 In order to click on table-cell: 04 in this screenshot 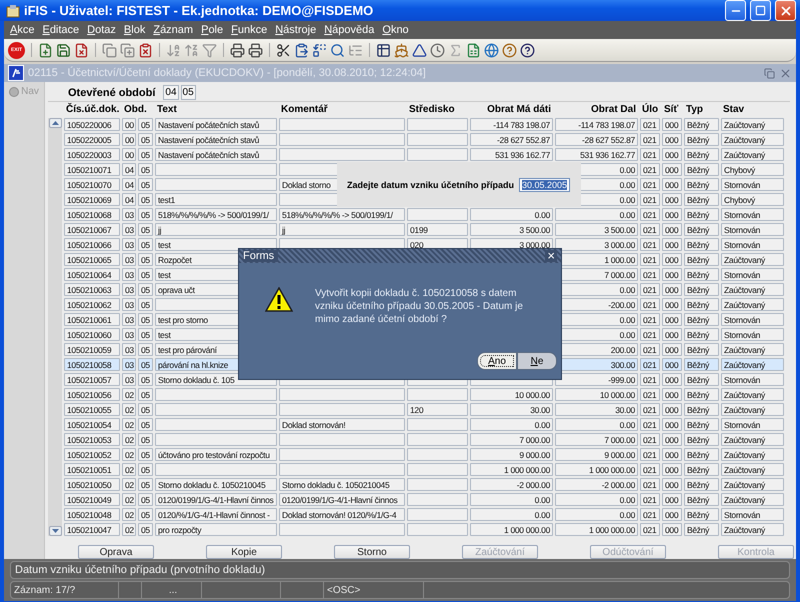, I will do `click(129, 199)`.